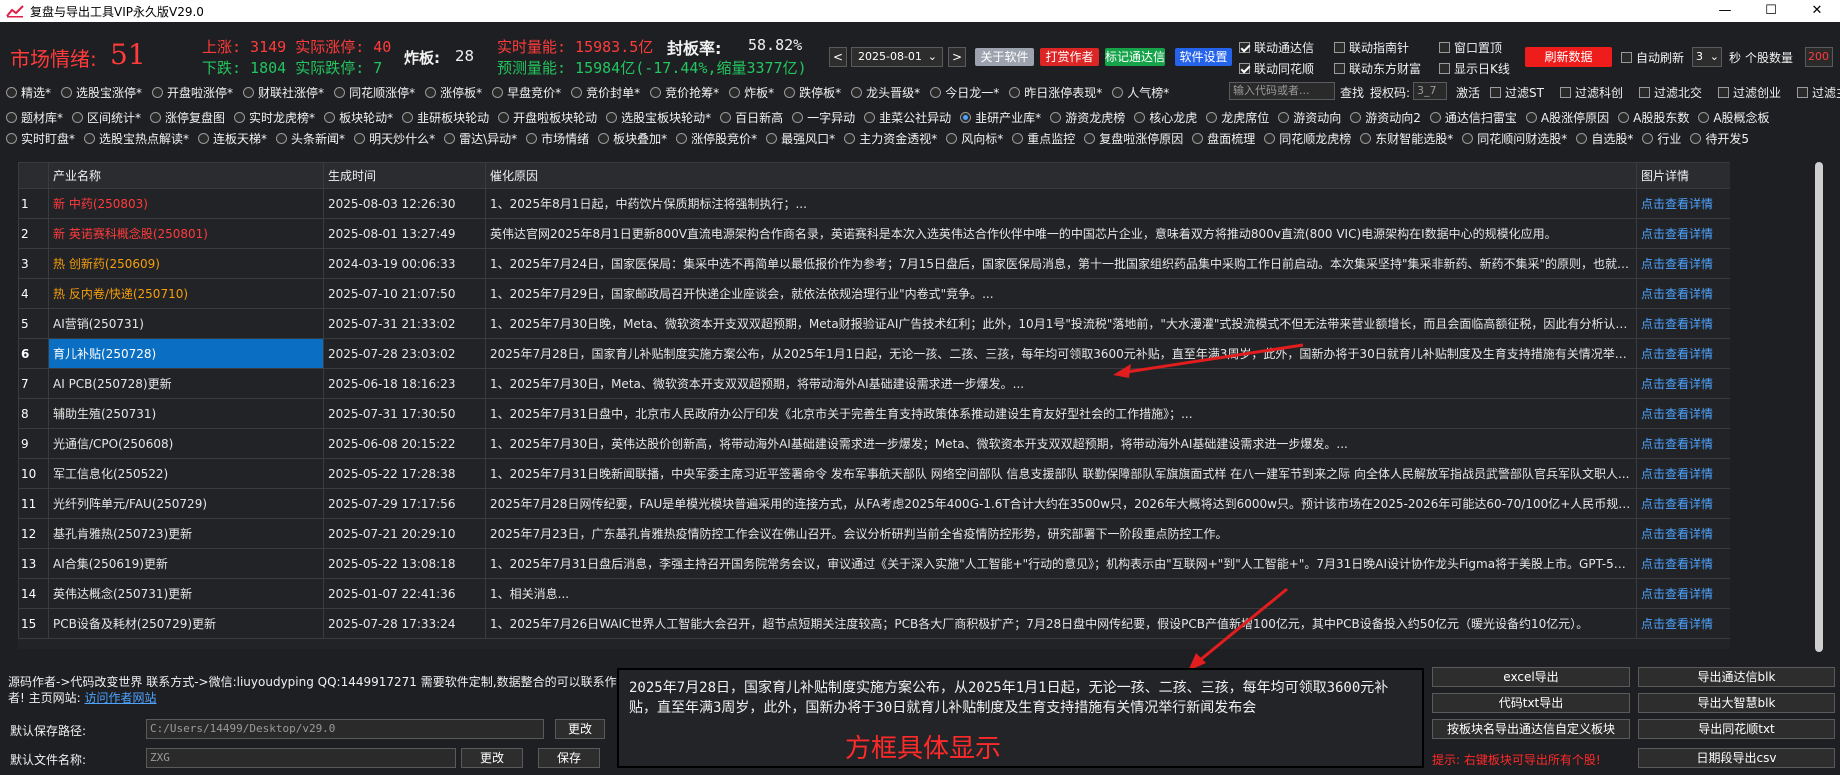 The height and width of the screenshot is (775, 1840). Describe the element at coordinates (1531, 703) in the screenshot. I see `code-txt-export-button: 代码txt导出` at that location.